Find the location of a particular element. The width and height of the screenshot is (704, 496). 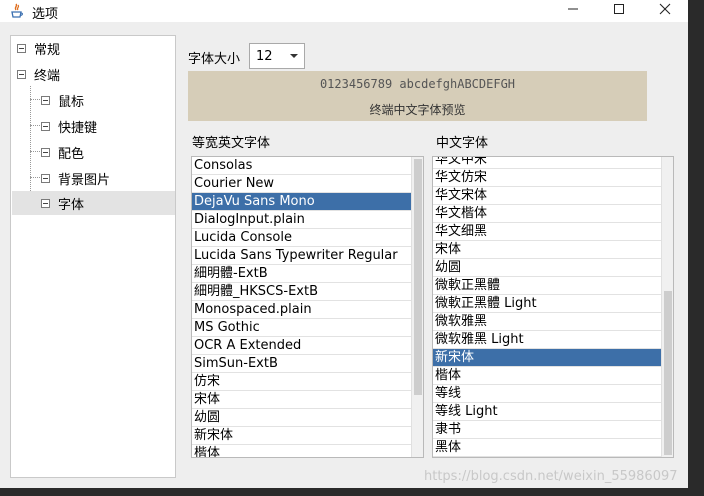

tree-item-font: 字体 is located at coordinates (93, 203).